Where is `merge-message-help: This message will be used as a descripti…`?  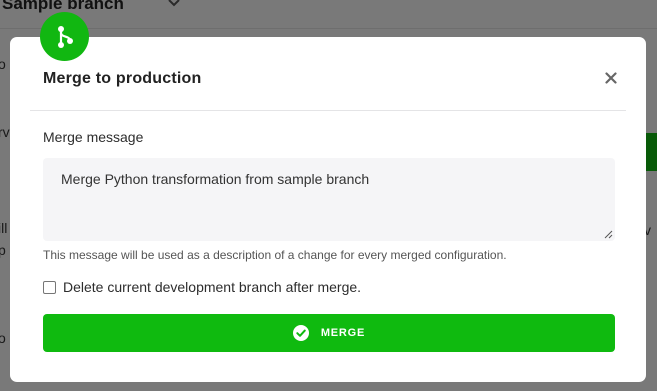
merge-message-help: This message will be used as a descripti… is located at coordinates (275, 255).